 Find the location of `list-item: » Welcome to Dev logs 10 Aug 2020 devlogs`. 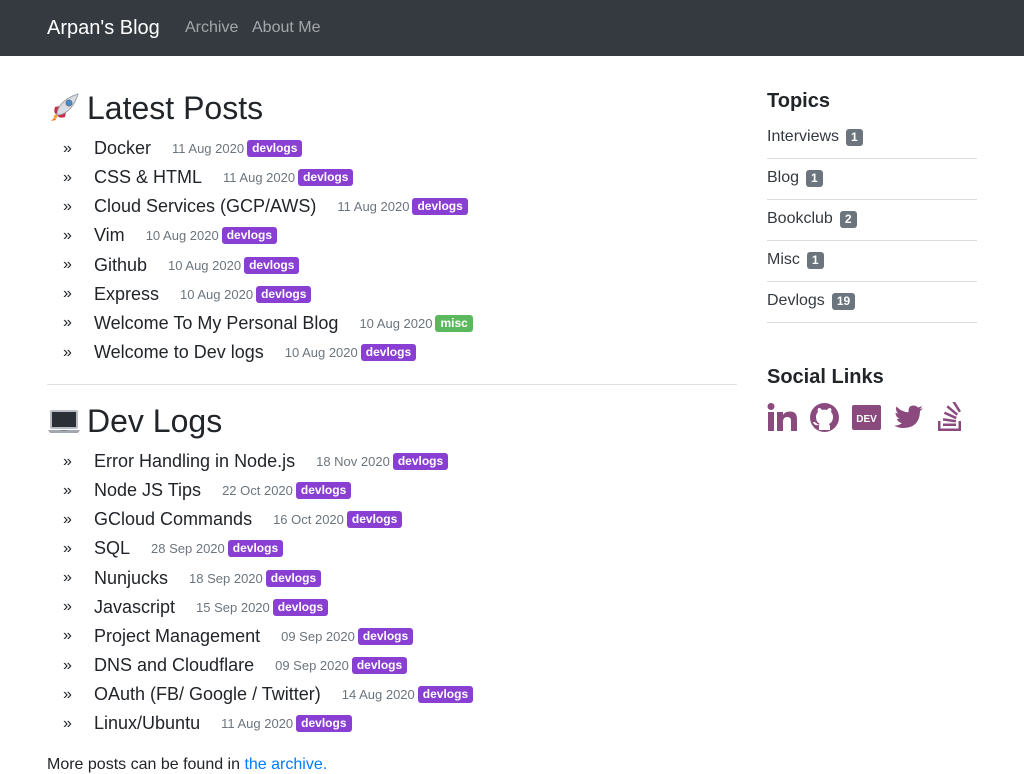

list-item: » Welcome to Dev logs 10 Aug 2020 devlogs is located at coordinates (260, 352).